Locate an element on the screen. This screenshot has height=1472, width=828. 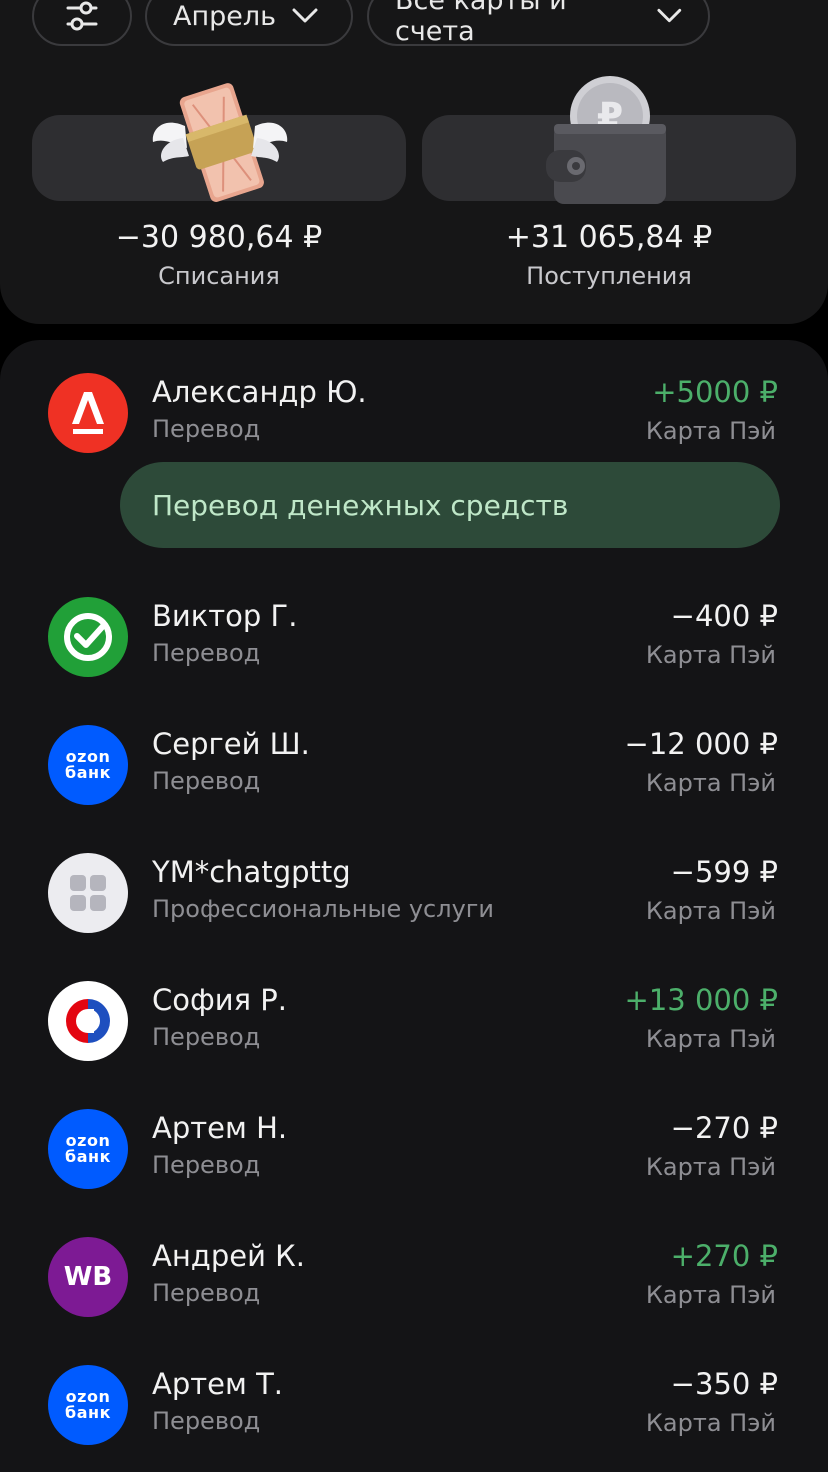
transaction-title: Андрей К. is located at coordinates (228, 1256).